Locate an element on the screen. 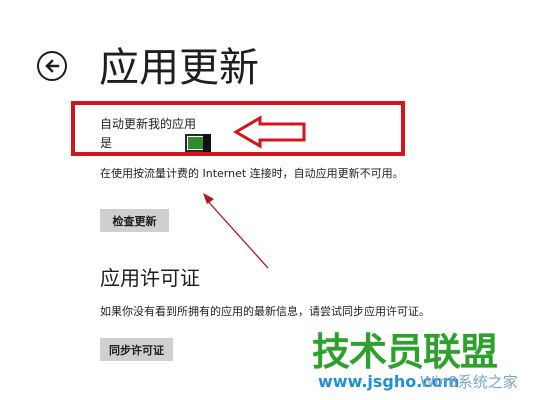 The image size is (540, 400). back-button is located at coordinates (52, 66).